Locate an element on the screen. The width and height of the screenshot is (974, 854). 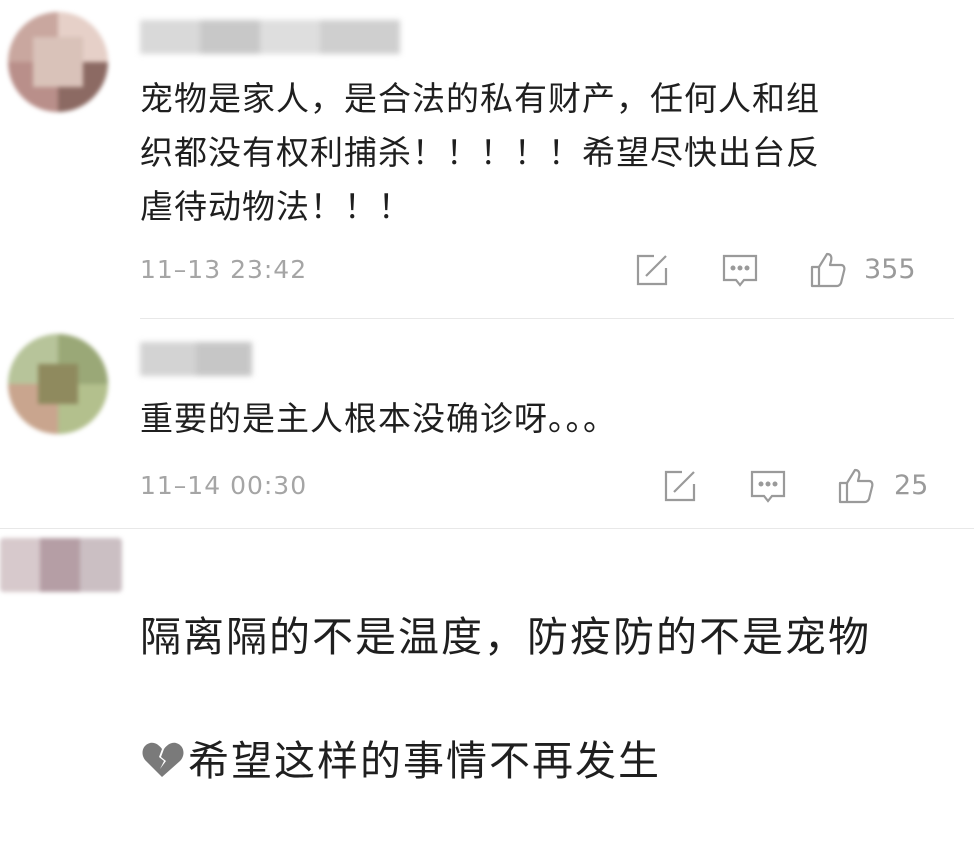
broken-heart-icon is located at coordinates (162, 758).